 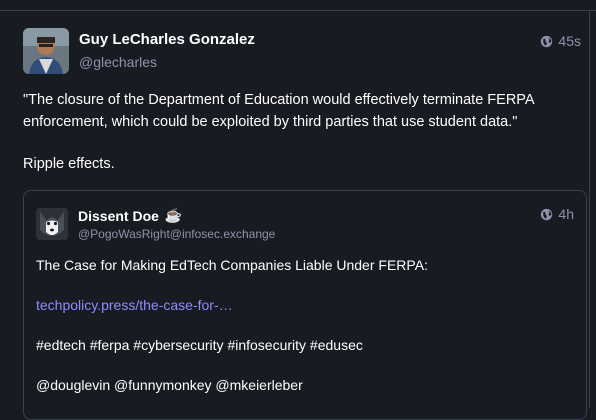 What do you see at coordinates (176, 234) in the screenshot?
I see `quote-author-handle: @PogoWasRight@infosec.exchange` at bounding box center [176, 234].